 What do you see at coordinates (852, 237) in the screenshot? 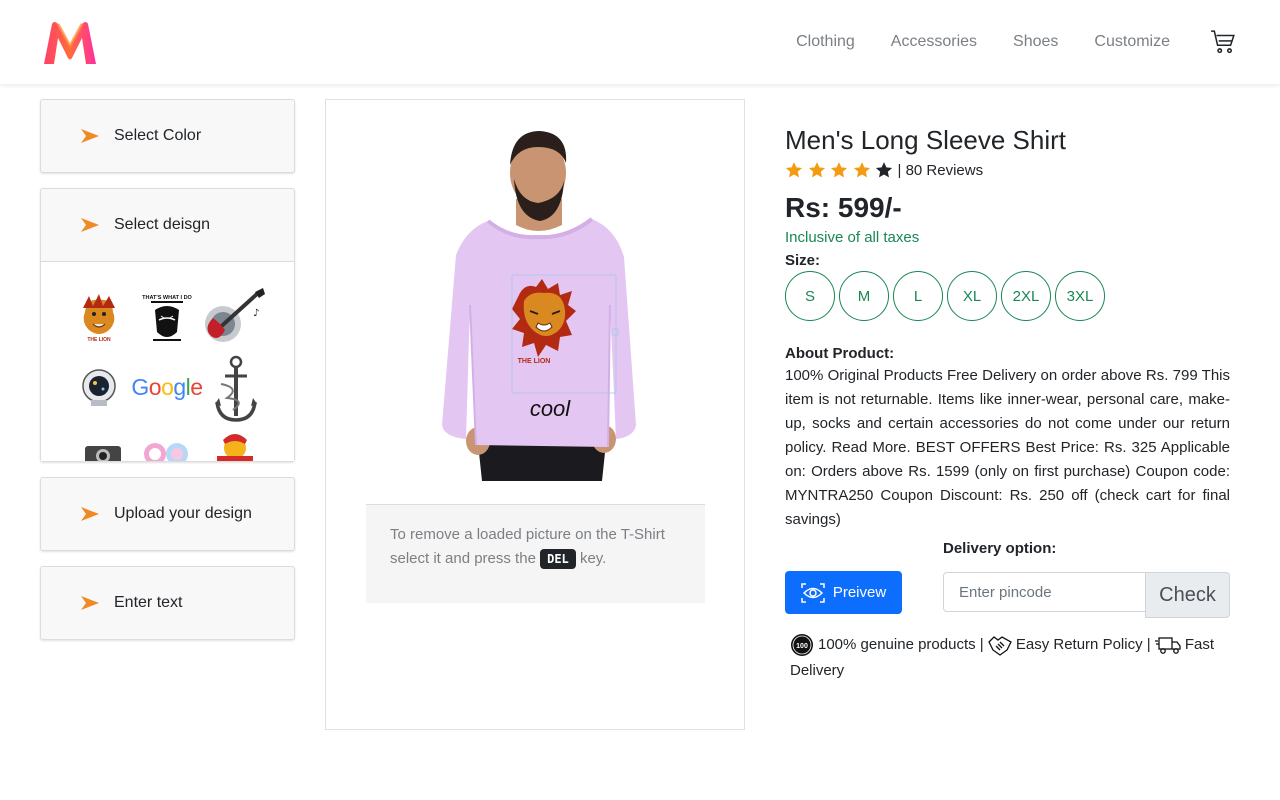
I see `tax-note: Inclusive of all taxes` at bounding box center [852, 237].